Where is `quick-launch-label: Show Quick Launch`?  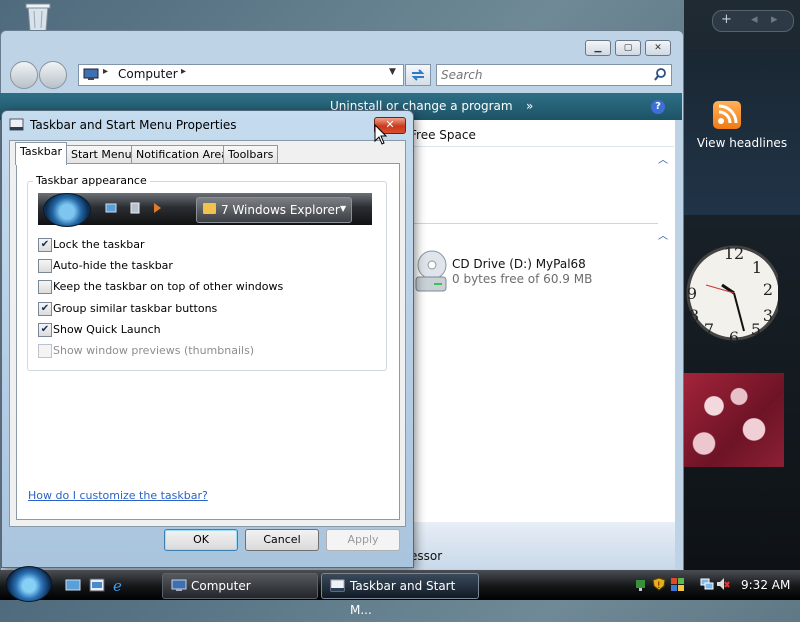 quick-launch-label: Show Quick Launch is located at coordinates (107, 329).